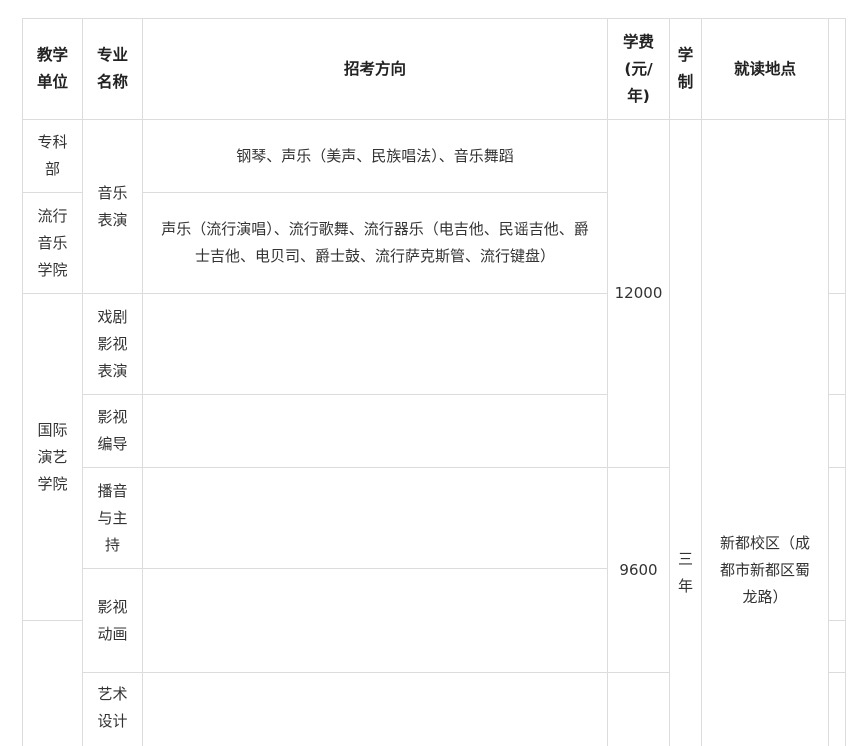 The height and width of the screenshot is (746, 864). What do you see at coordinates (764, 569) in the screenshot?
I see `location-value: 新都校区（成都市新都区蜀龙路）` at bounding box center [764, 569].